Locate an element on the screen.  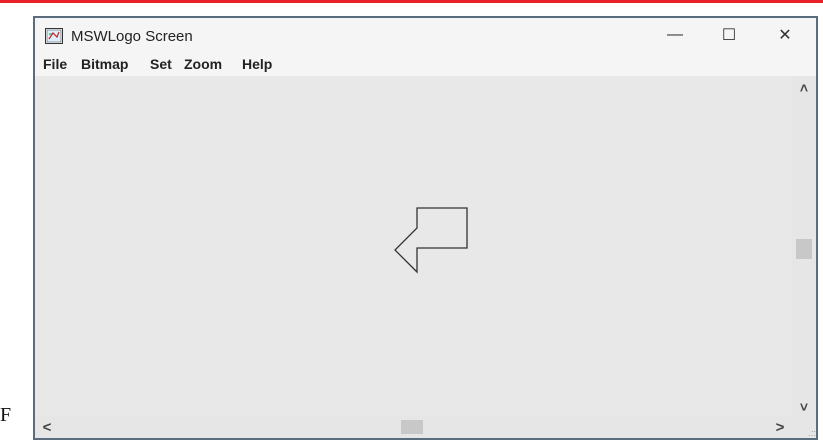
minimize-icon: — is located at coordinates (675, 34).